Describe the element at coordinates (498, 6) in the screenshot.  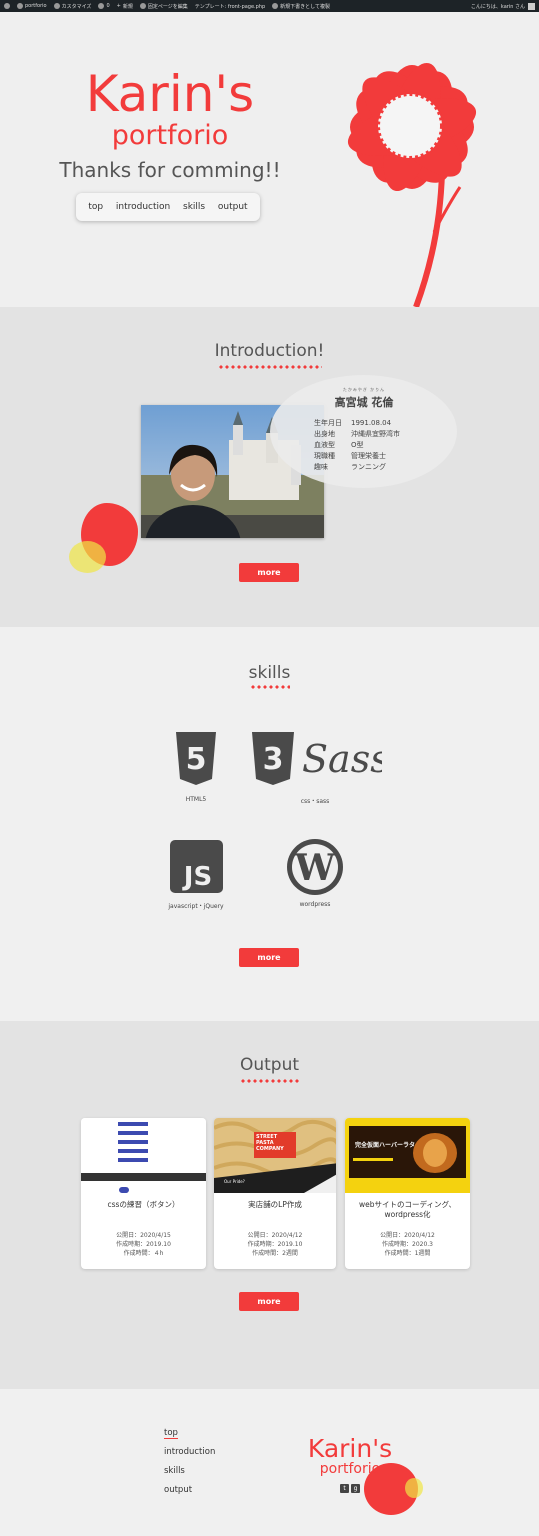
I see `greeting: こんにちは、karin さん` at that location.